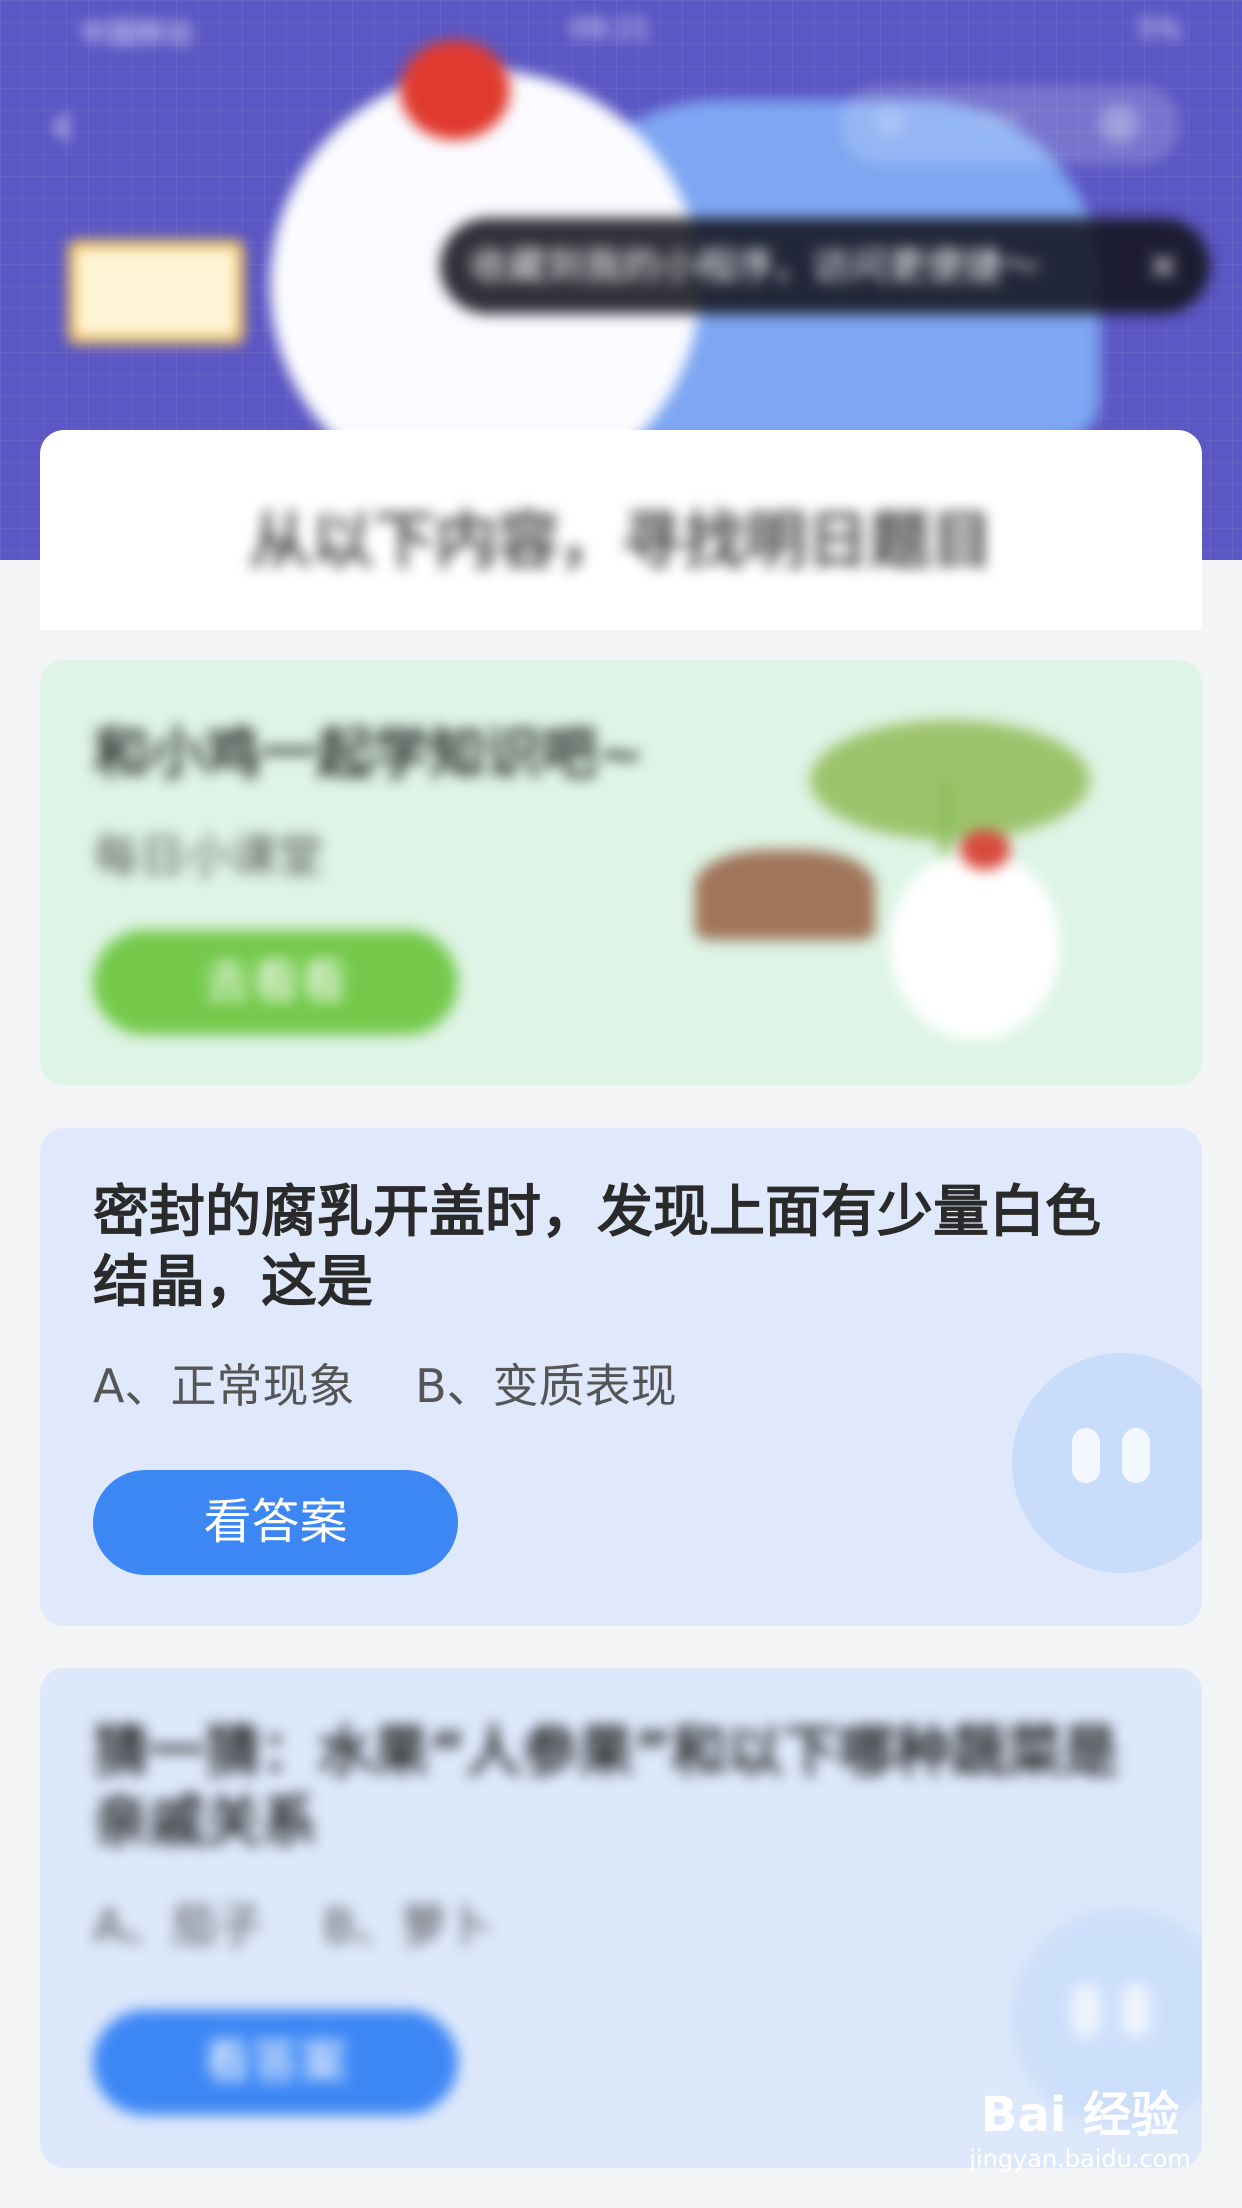 The image size is (1242, 2208). What do you see at coordinates (1107, 1463) in the screenshot?
I see `chat-bubble-icon` at bounding box center [1107, 1463].